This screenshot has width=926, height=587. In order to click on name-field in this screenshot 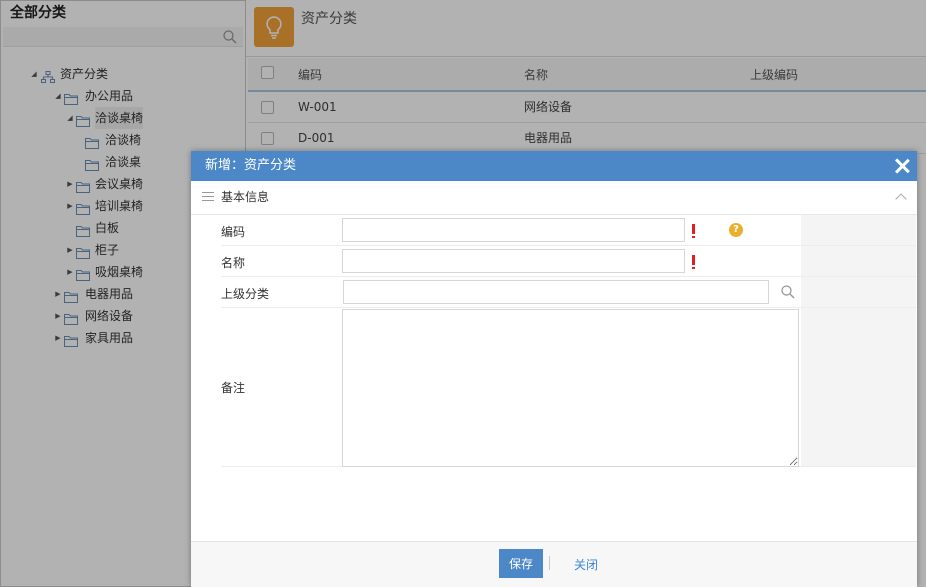, I will do `click(513, 261)`.